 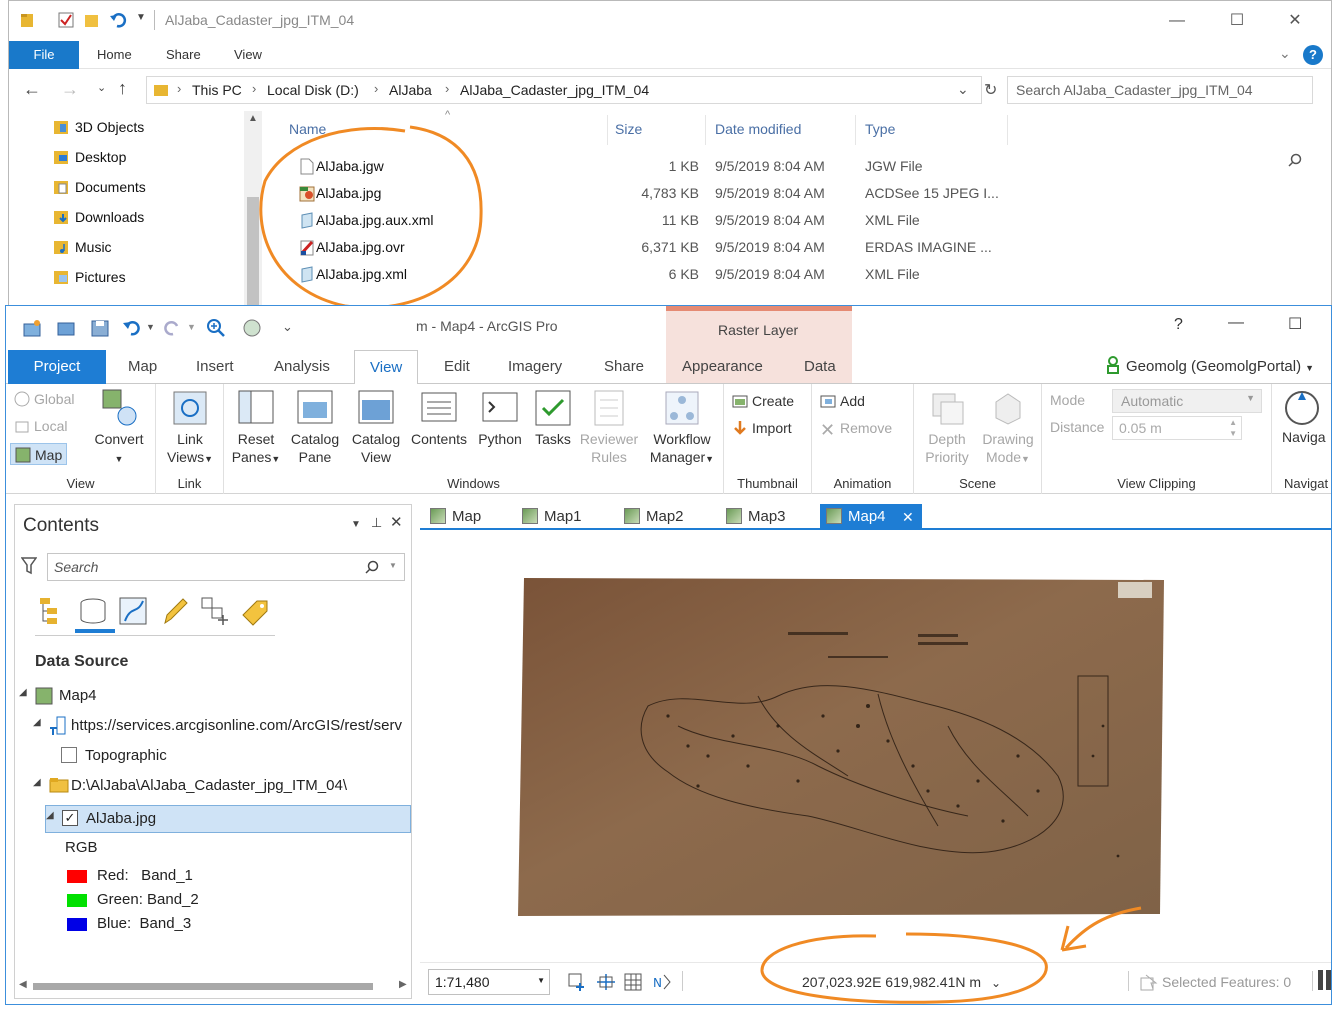 I want to click on mode-dropdown: Automatic ▼, so click(x=1187, y=401).